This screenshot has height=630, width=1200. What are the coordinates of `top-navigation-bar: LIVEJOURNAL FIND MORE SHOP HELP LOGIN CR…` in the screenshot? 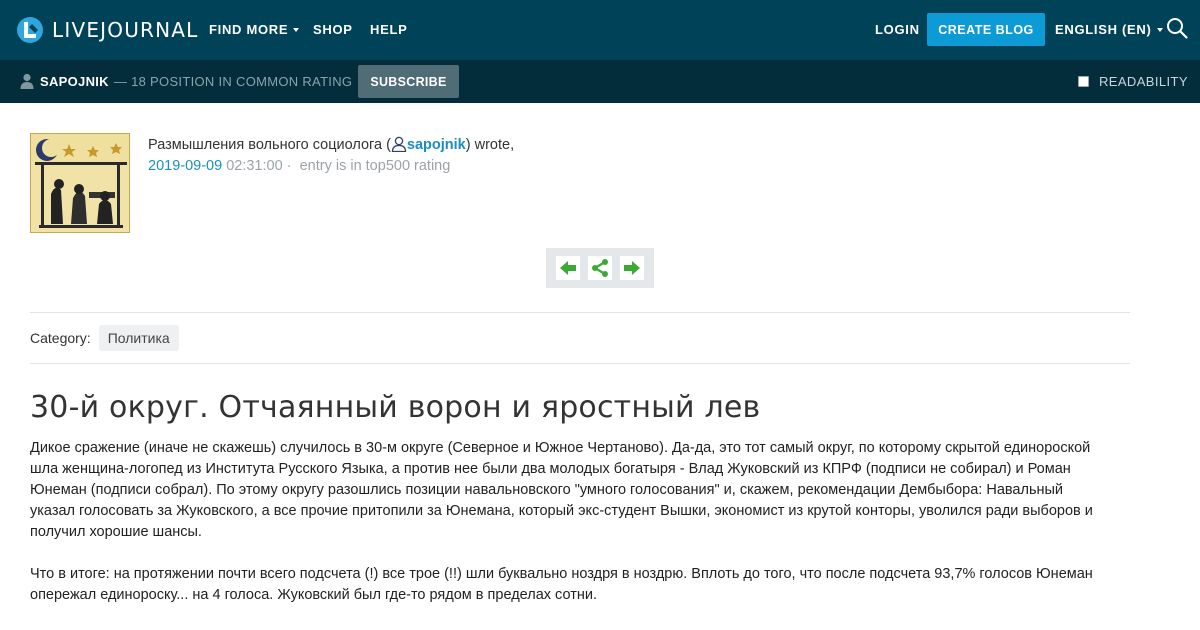 It's located at (600, 30).